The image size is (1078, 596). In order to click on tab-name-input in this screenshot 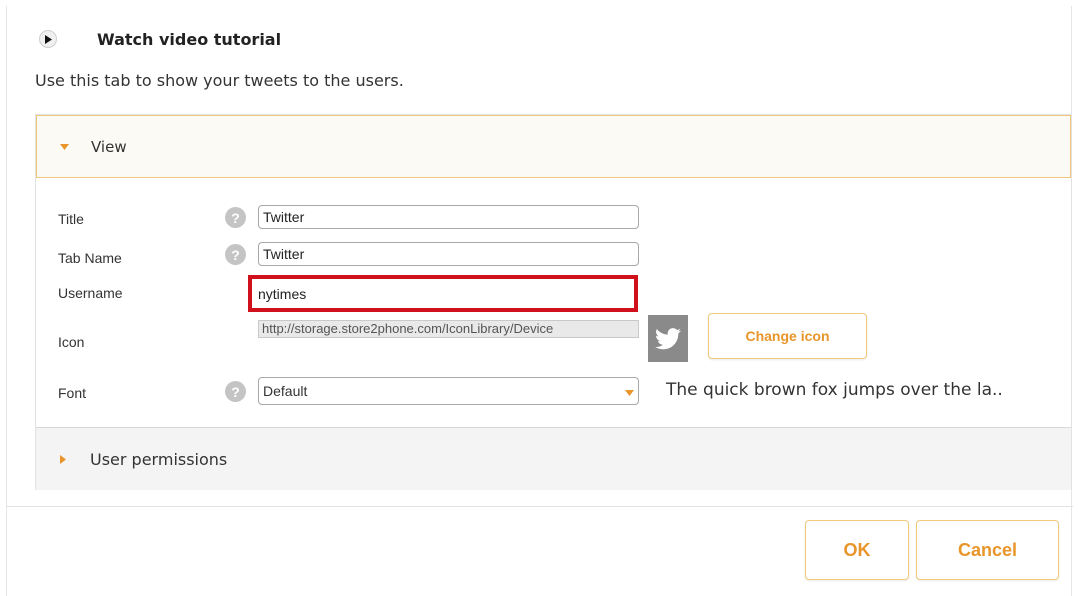, I will do `click(448, 254)`.